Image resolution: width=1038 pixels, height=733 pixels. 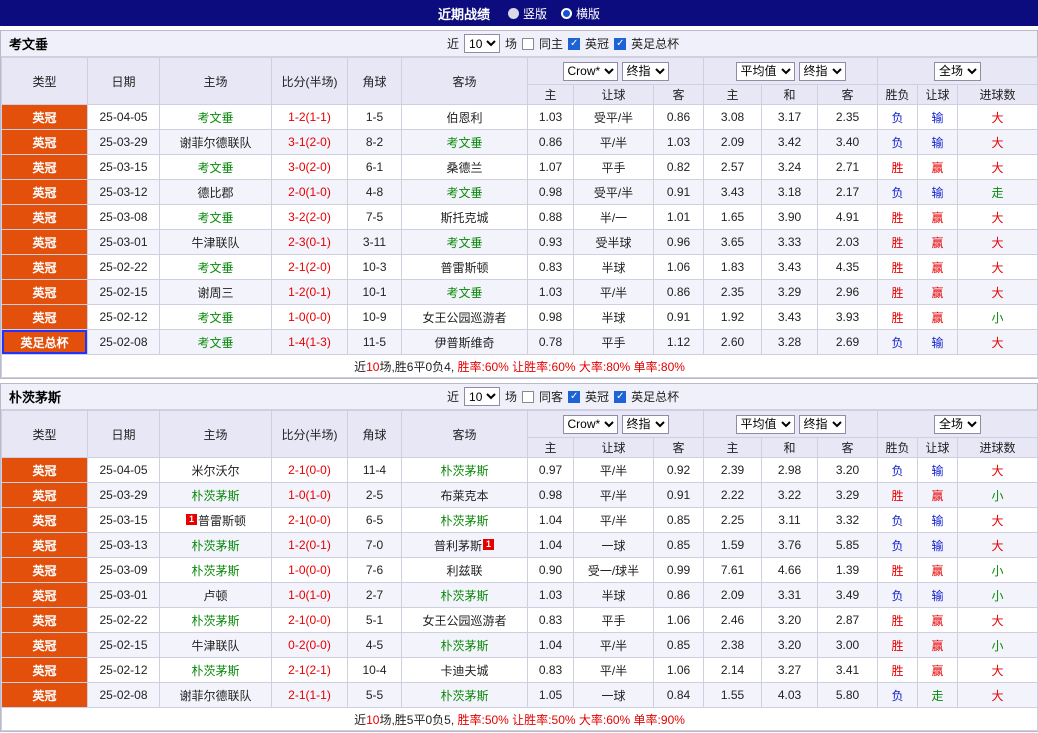 What do you see at coordinates (44, 342) in the screenshot?
I see `league-cell: 英足总杯` at bounding box center [44, 342].